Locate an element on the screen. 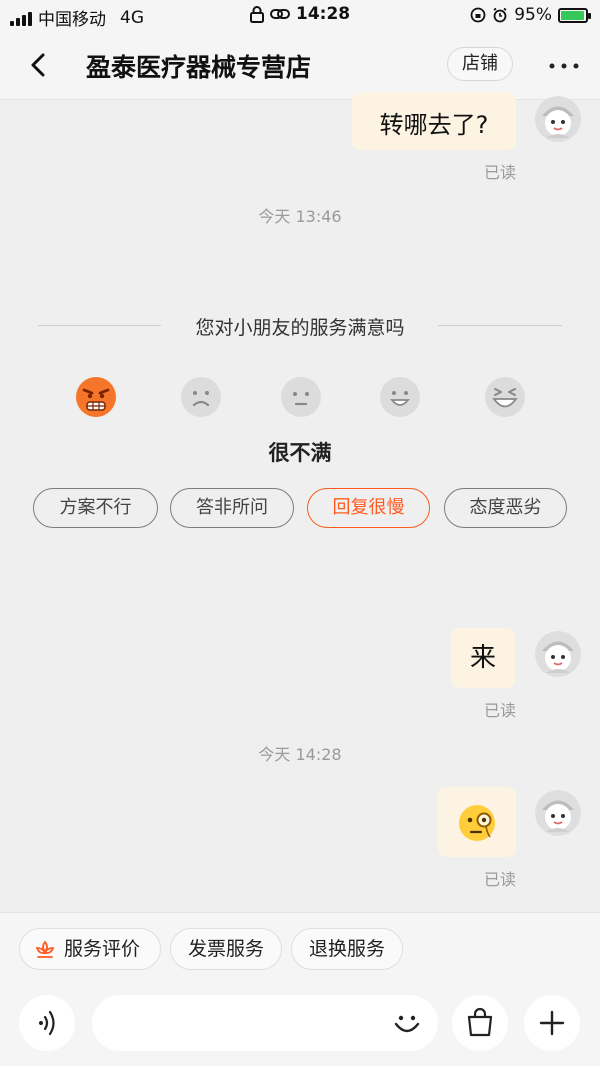 This screenshot has height=1066, width=600. add-button is located at coordinates (552, 1023).